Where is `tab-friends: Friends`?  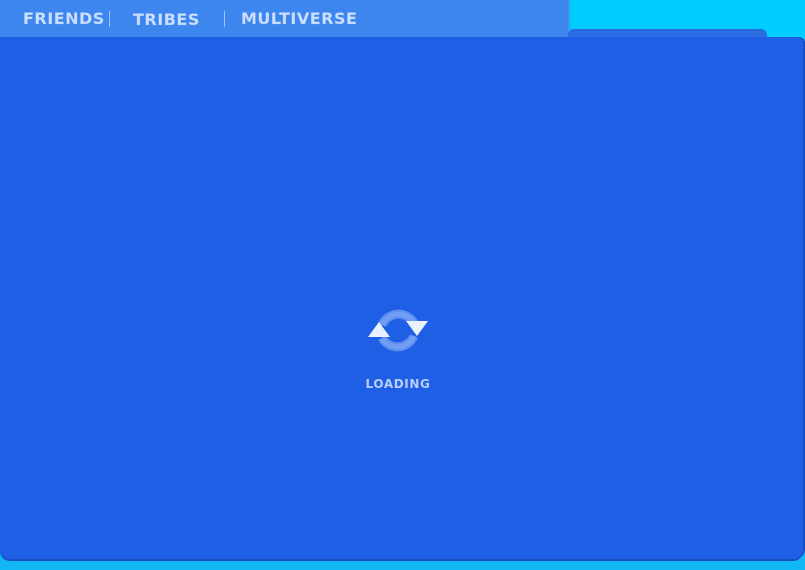 tab-friends: Friends is located at coordinates (64, 18).